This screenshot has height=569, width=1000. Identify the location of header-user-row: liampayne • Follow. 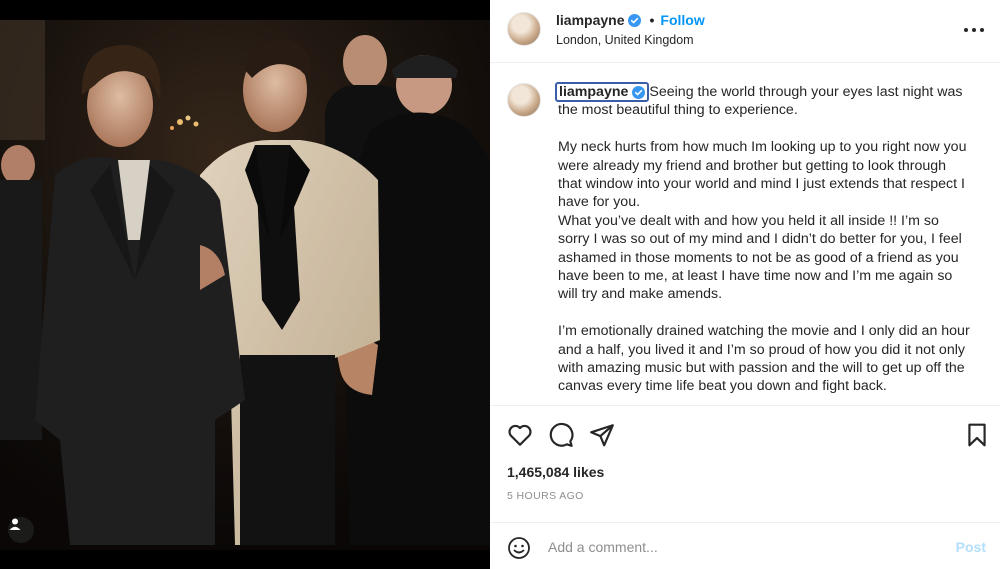
(630, 20).